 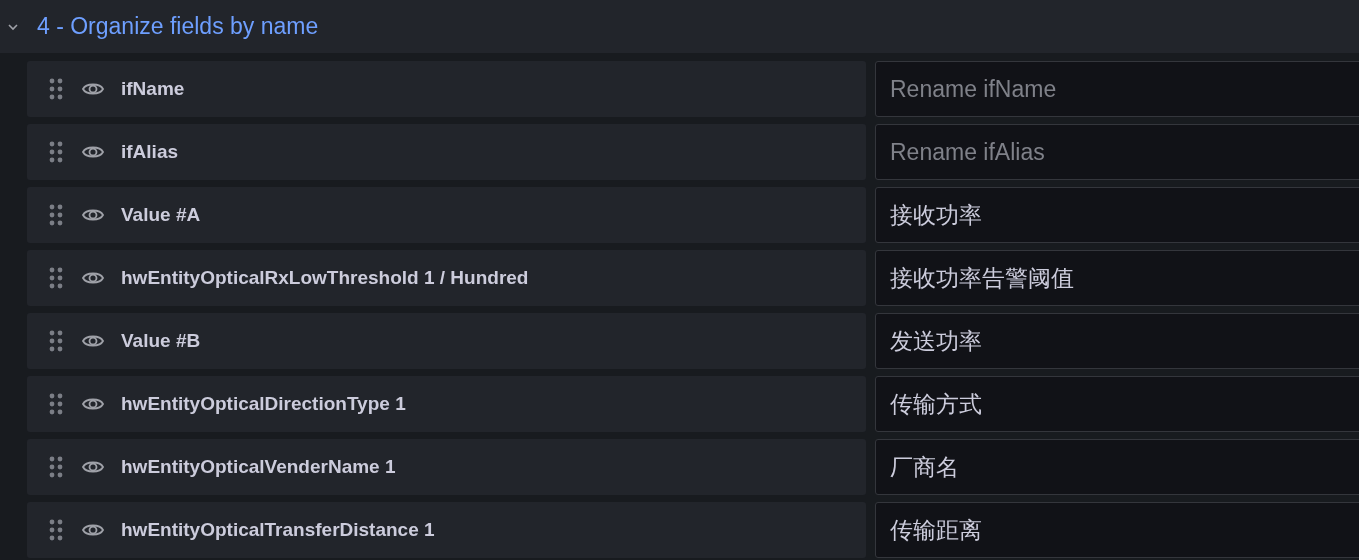 What do you see at coordinates (1117, 467) in the screenshot?
I see `rename-field: 厂商名` at bounding box center [1117, 467].